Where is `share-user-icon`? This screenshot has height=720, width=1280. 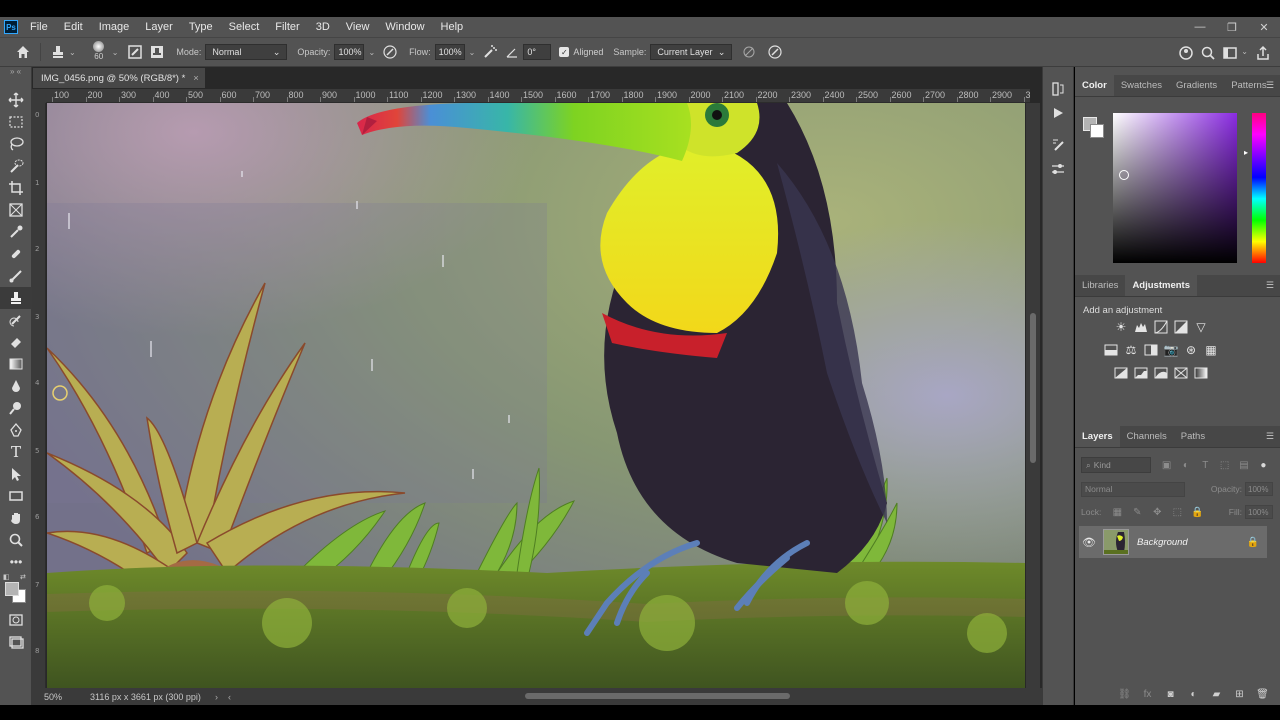
share-user-icon is located at coordinates (1186, 53).